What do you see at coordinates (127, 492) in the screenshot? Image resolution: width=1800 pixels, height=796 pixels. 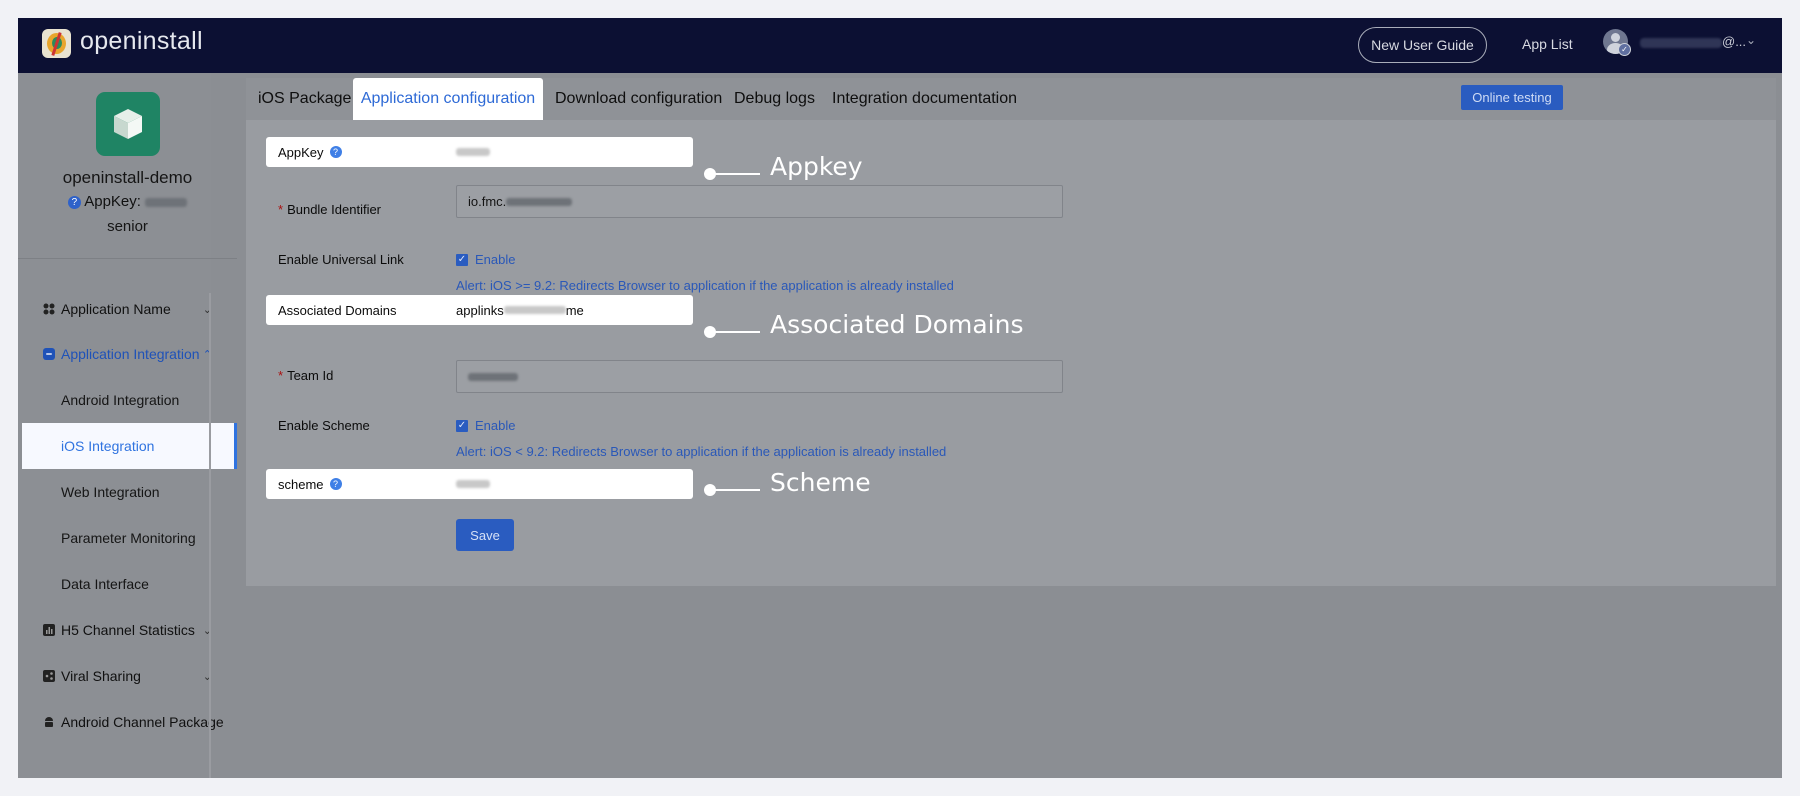 I see `sidebar-subitem-web-integration: Web Integration` at bounding box center [127, 492].